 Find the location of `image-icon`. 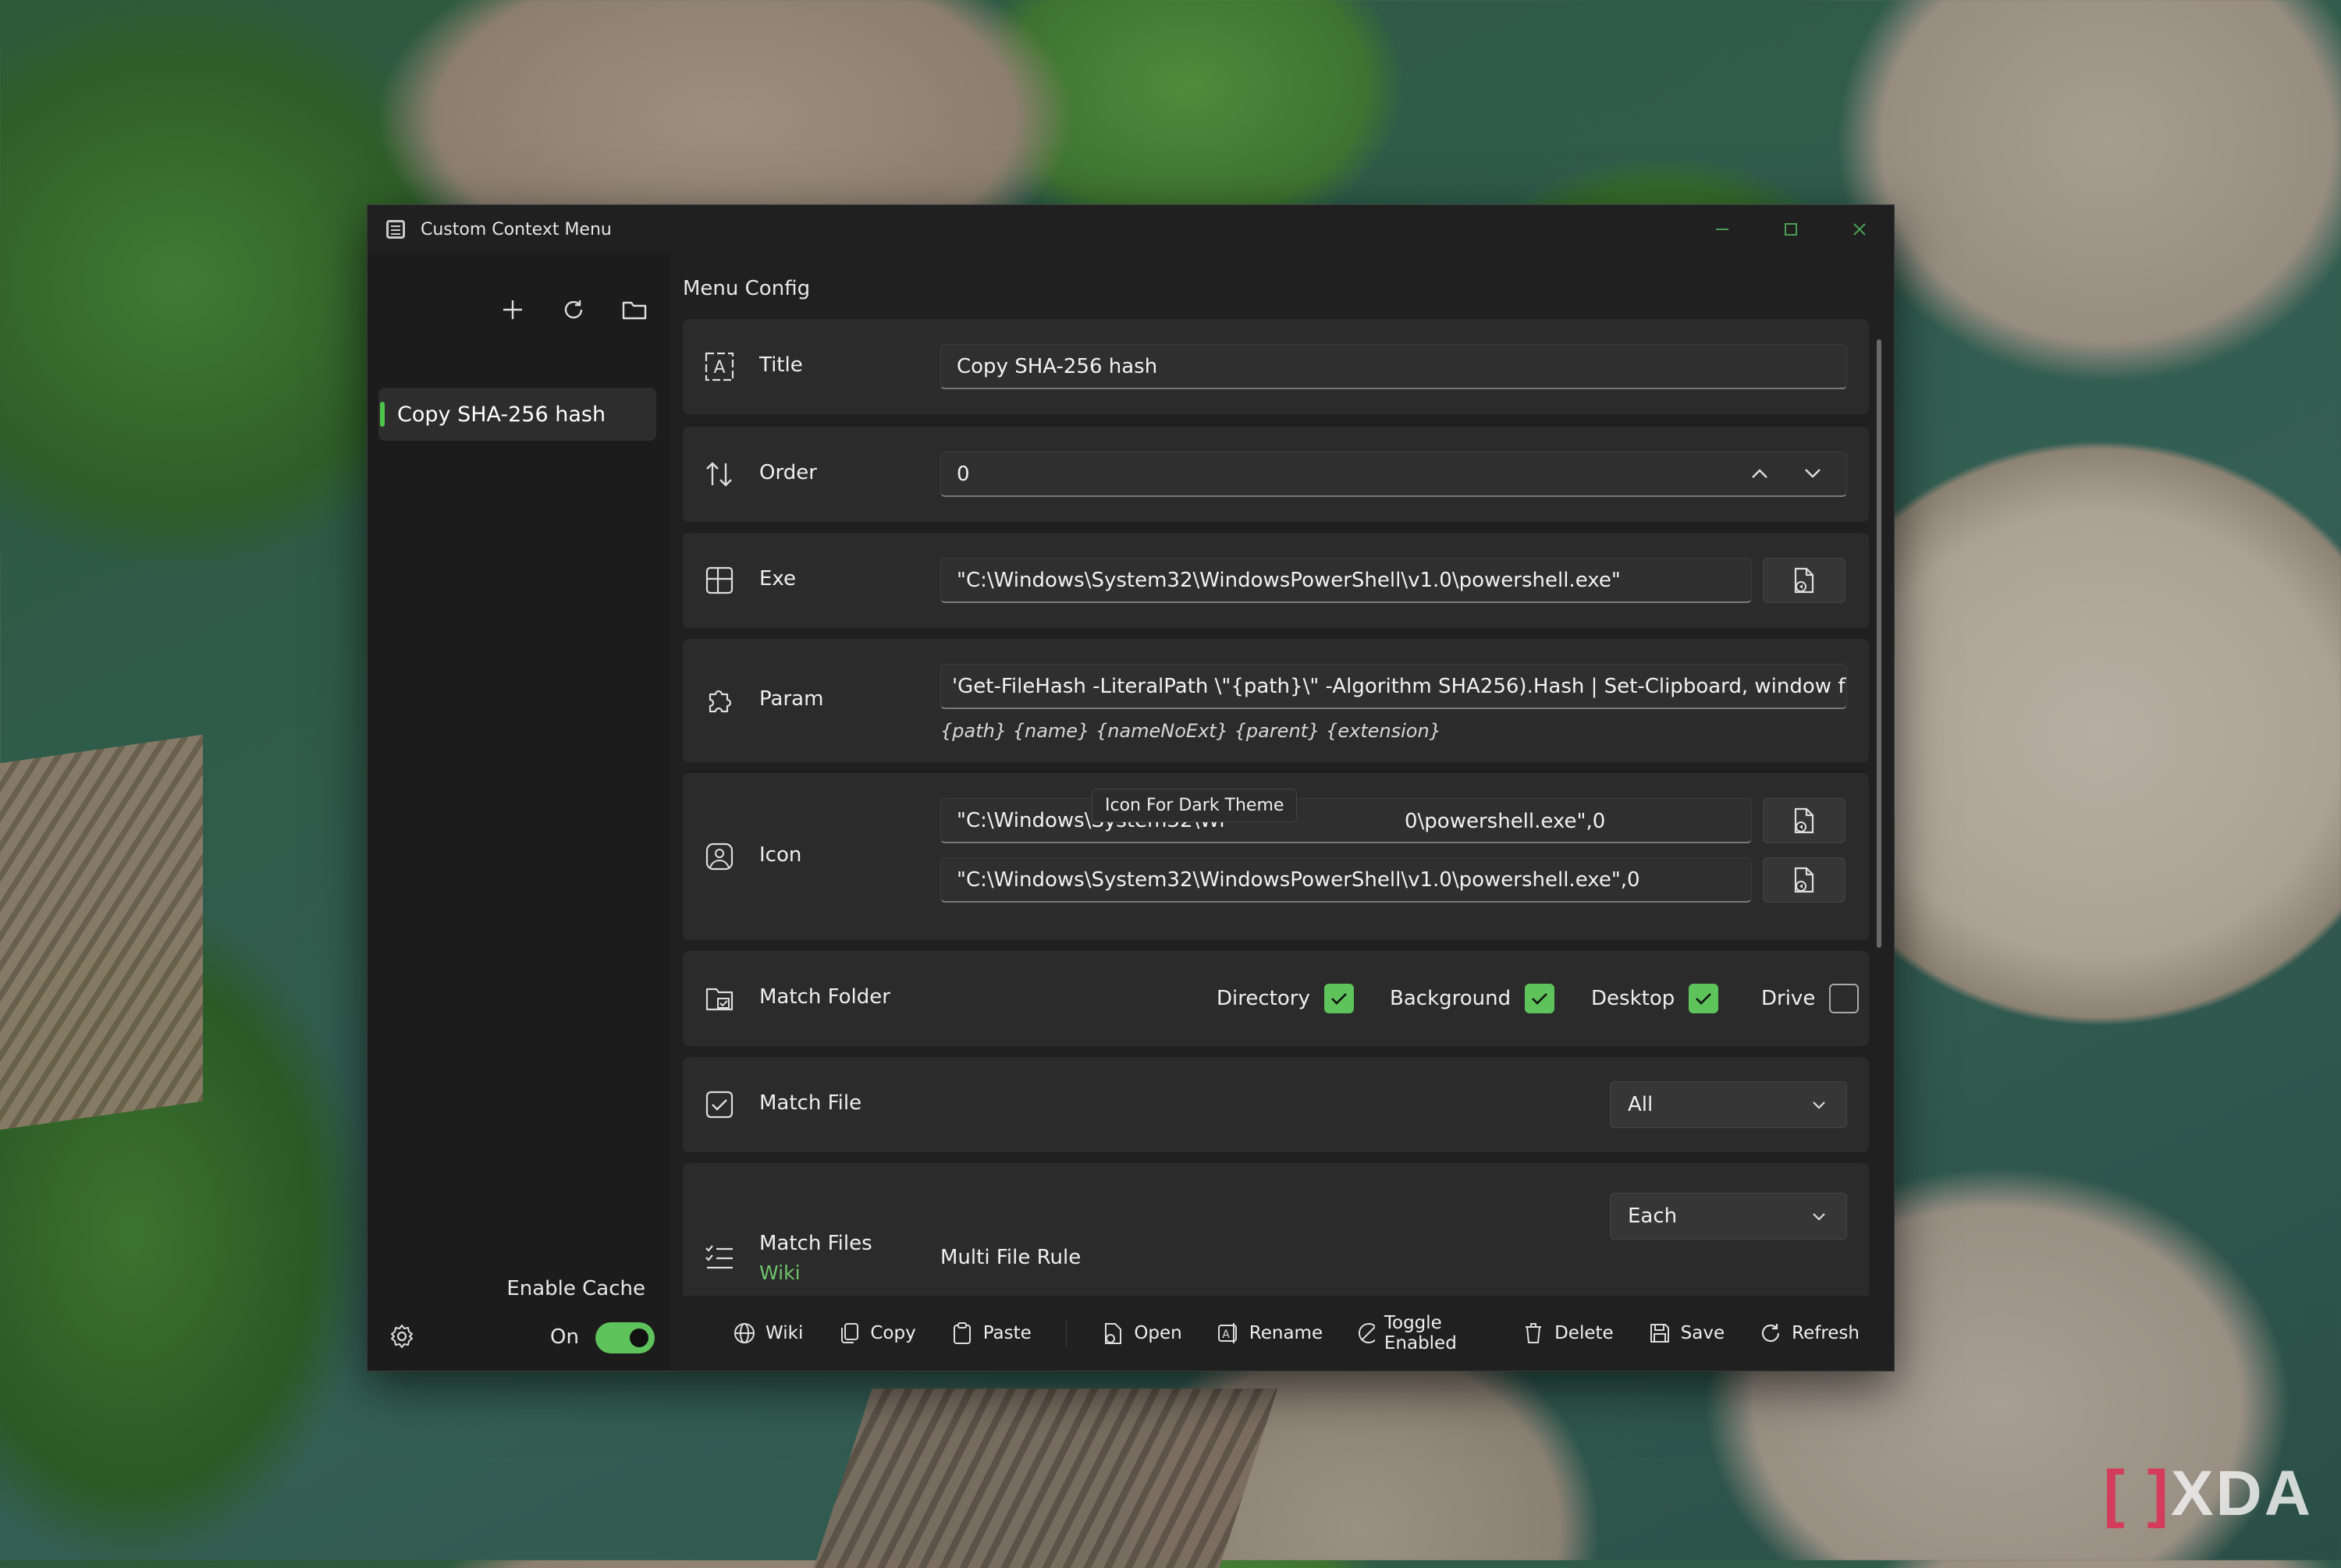

image-icon is located at coordinates (719, 857).